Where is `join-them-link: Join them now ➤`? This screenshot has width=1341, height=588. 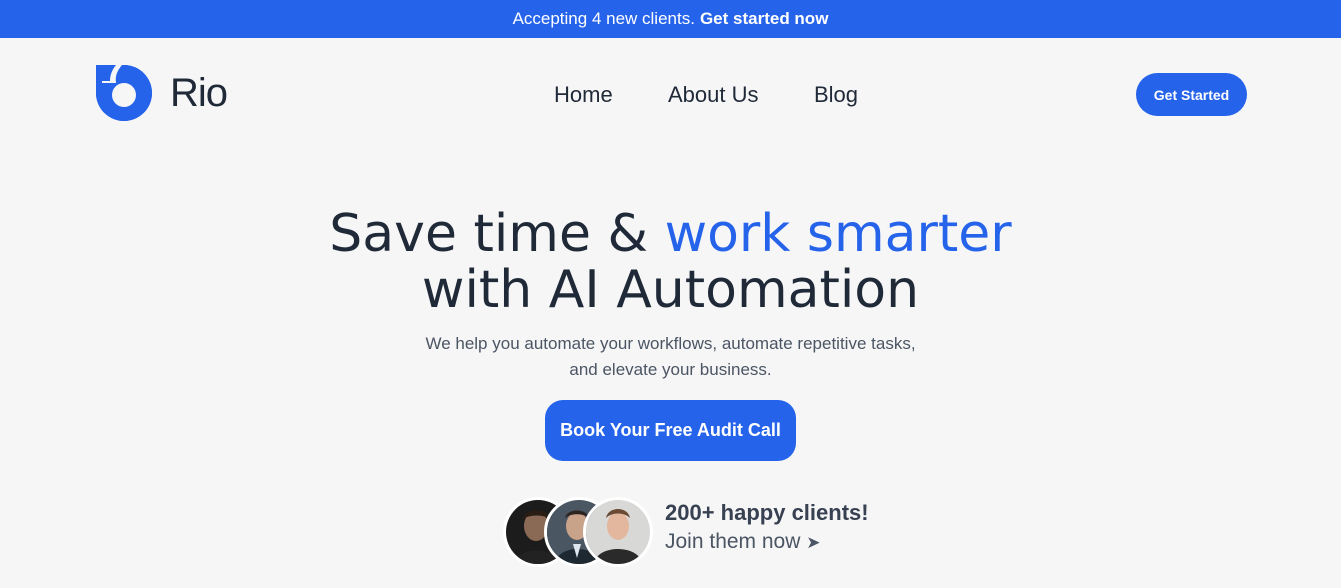
join-them-link: Join them now ➤ is located at coordinates (767, 542).